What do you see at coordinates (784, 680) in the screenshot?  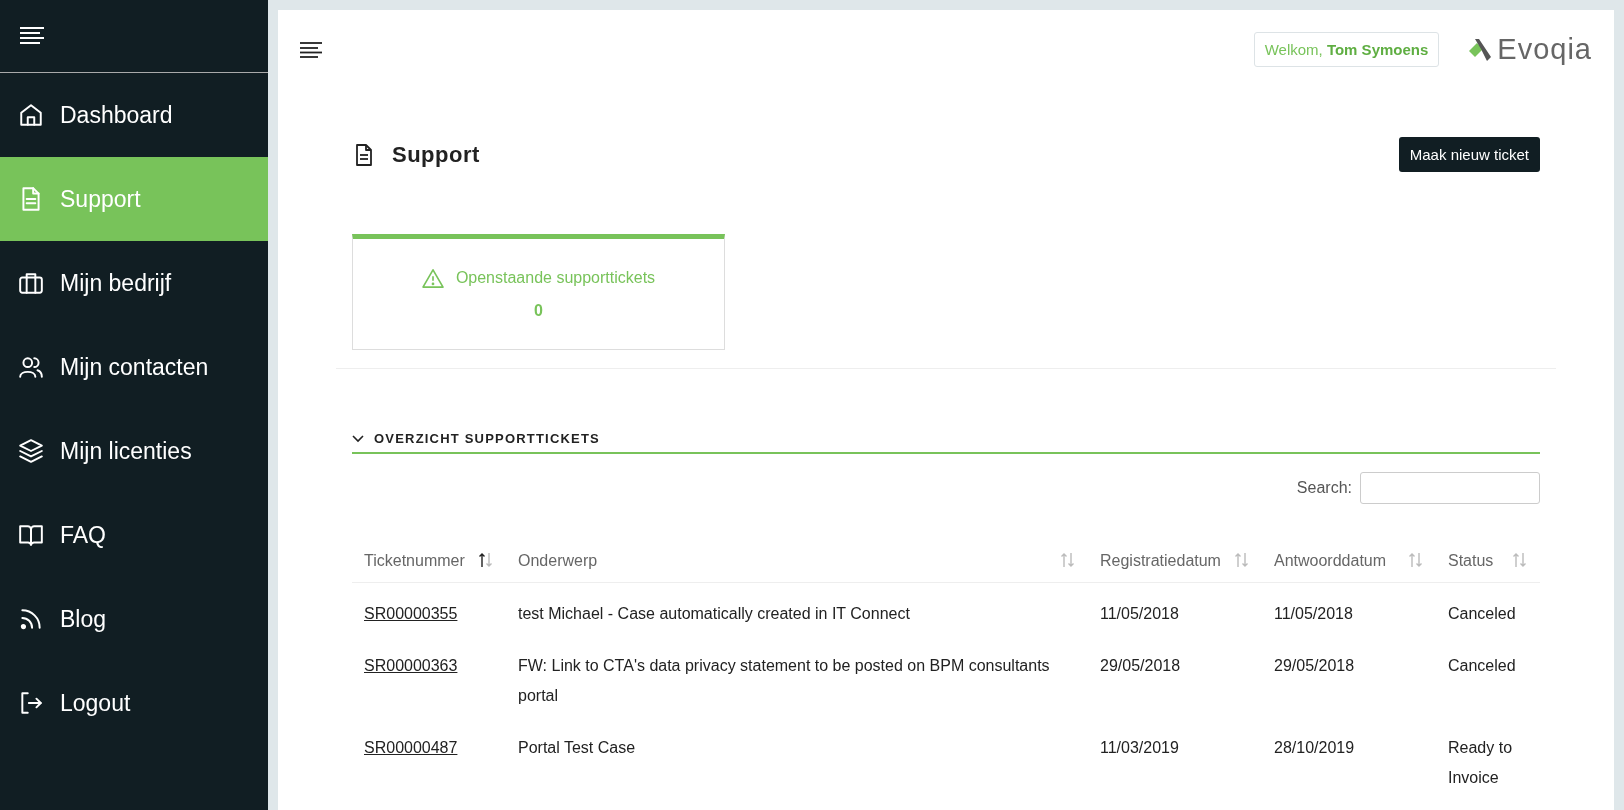 I see `subject-cell: FW: Link to CTA's data privacy statement to be posted on BPM consultants portal` at bounding box center [784, 680].